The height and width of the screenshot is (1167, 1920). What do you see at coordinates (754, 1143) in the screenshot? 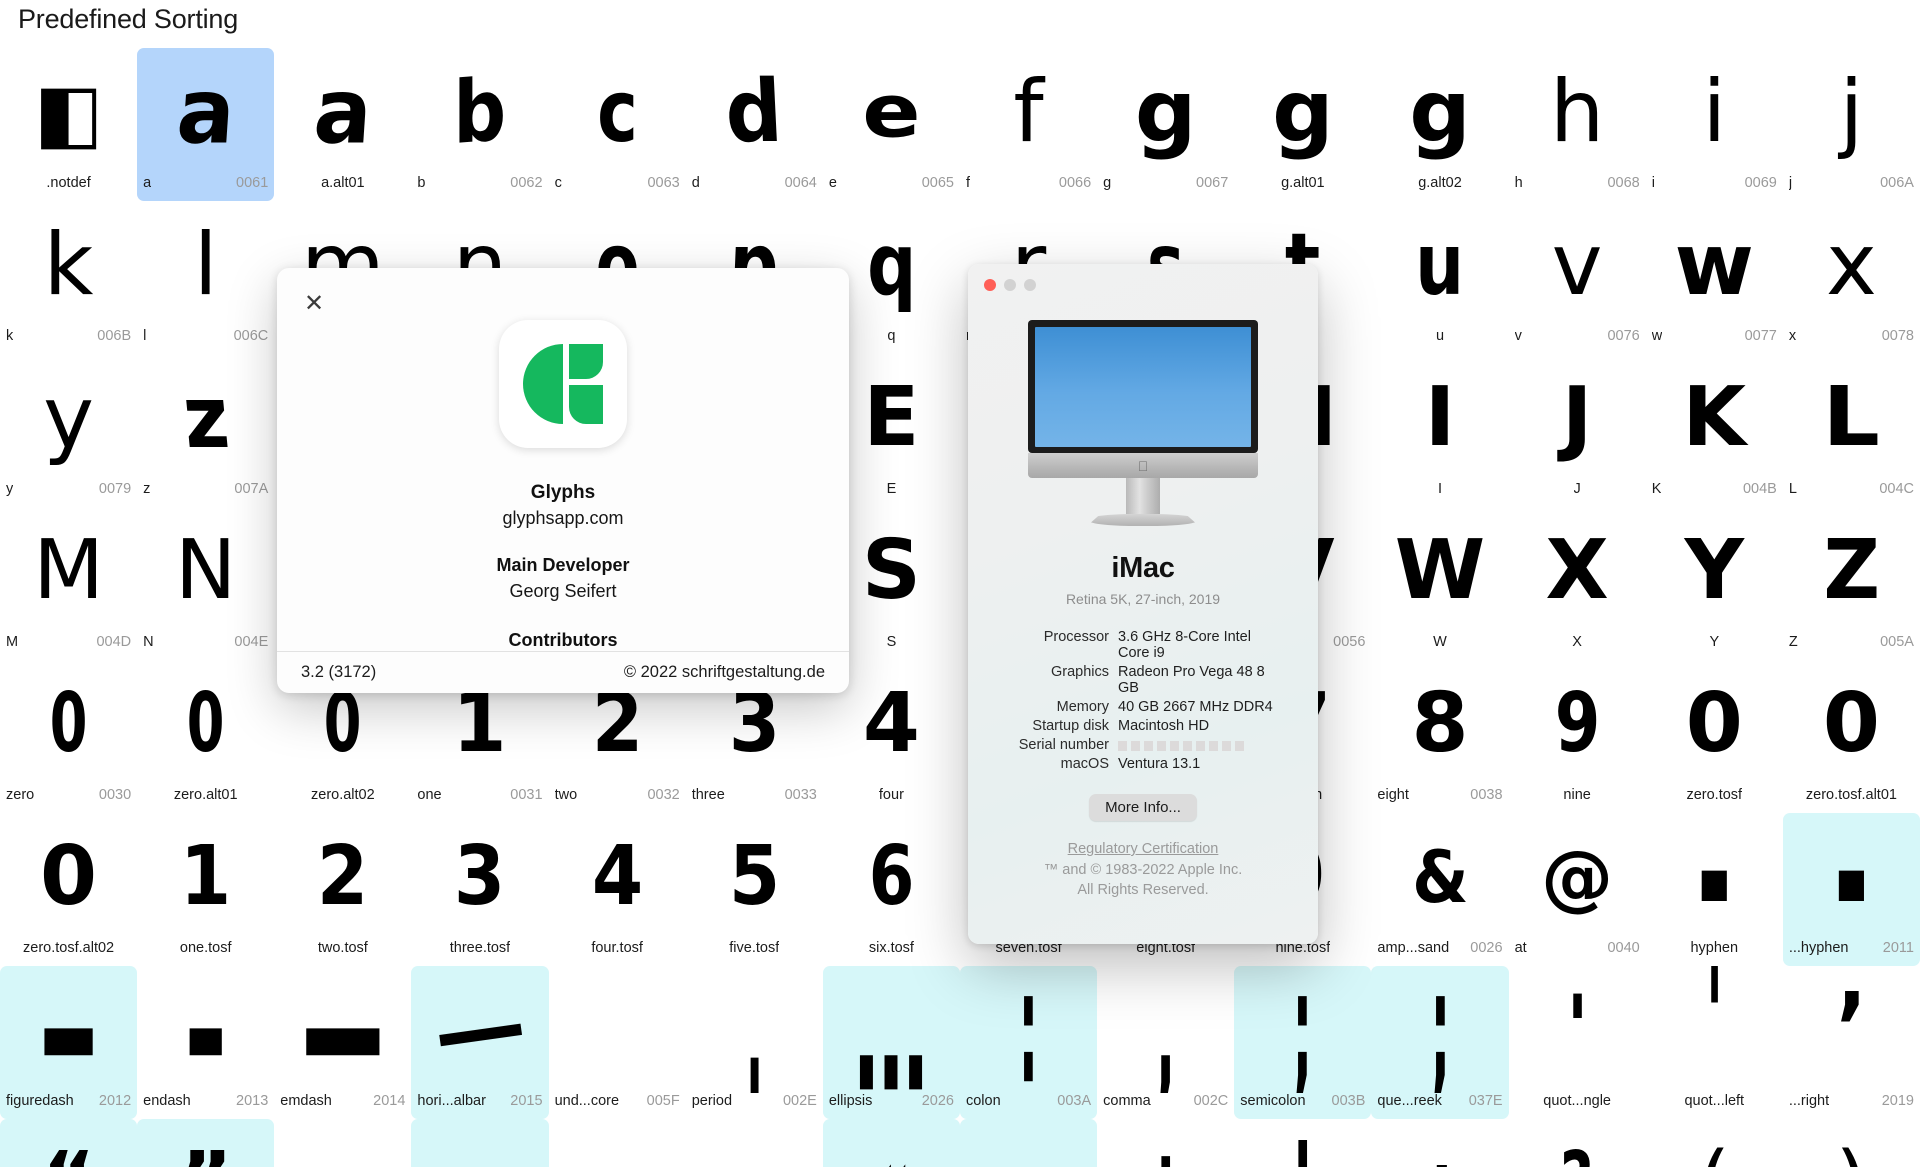
I see `glyph-cell: ›guil...lright203A` at bounding box center [754, 1143].